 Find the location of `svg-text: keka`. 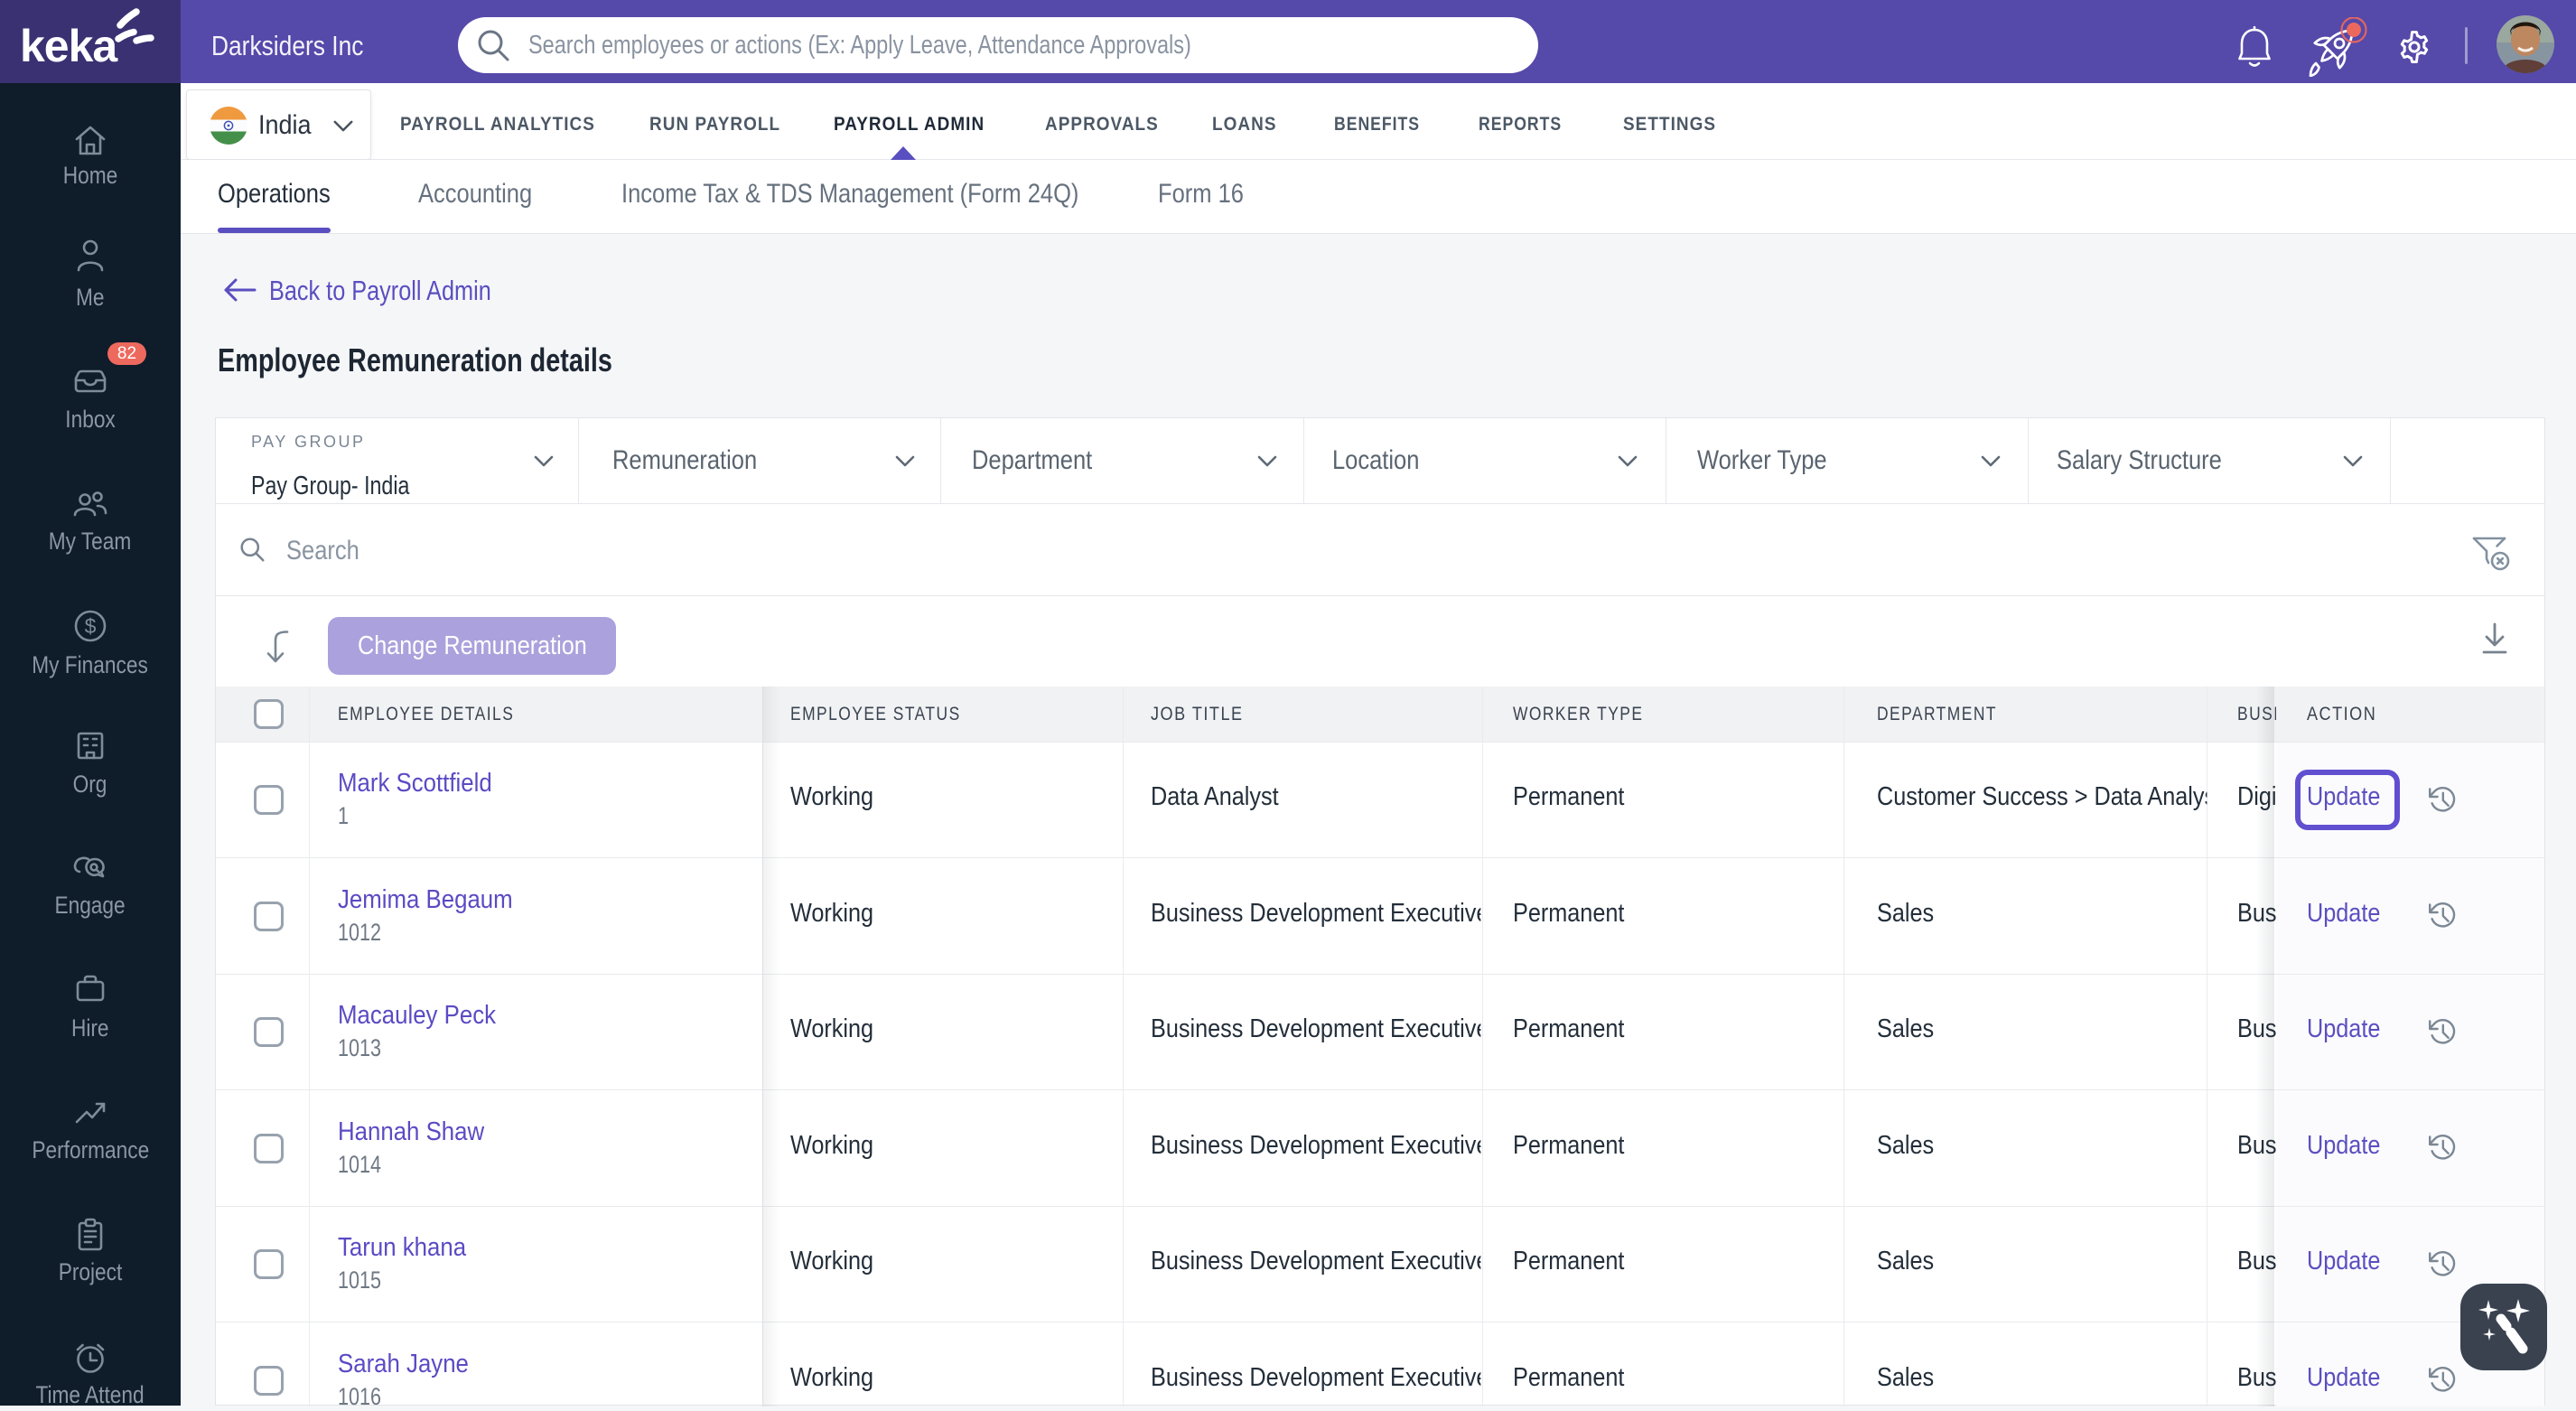

svg-text: keka is located at coordinates (69, 46).